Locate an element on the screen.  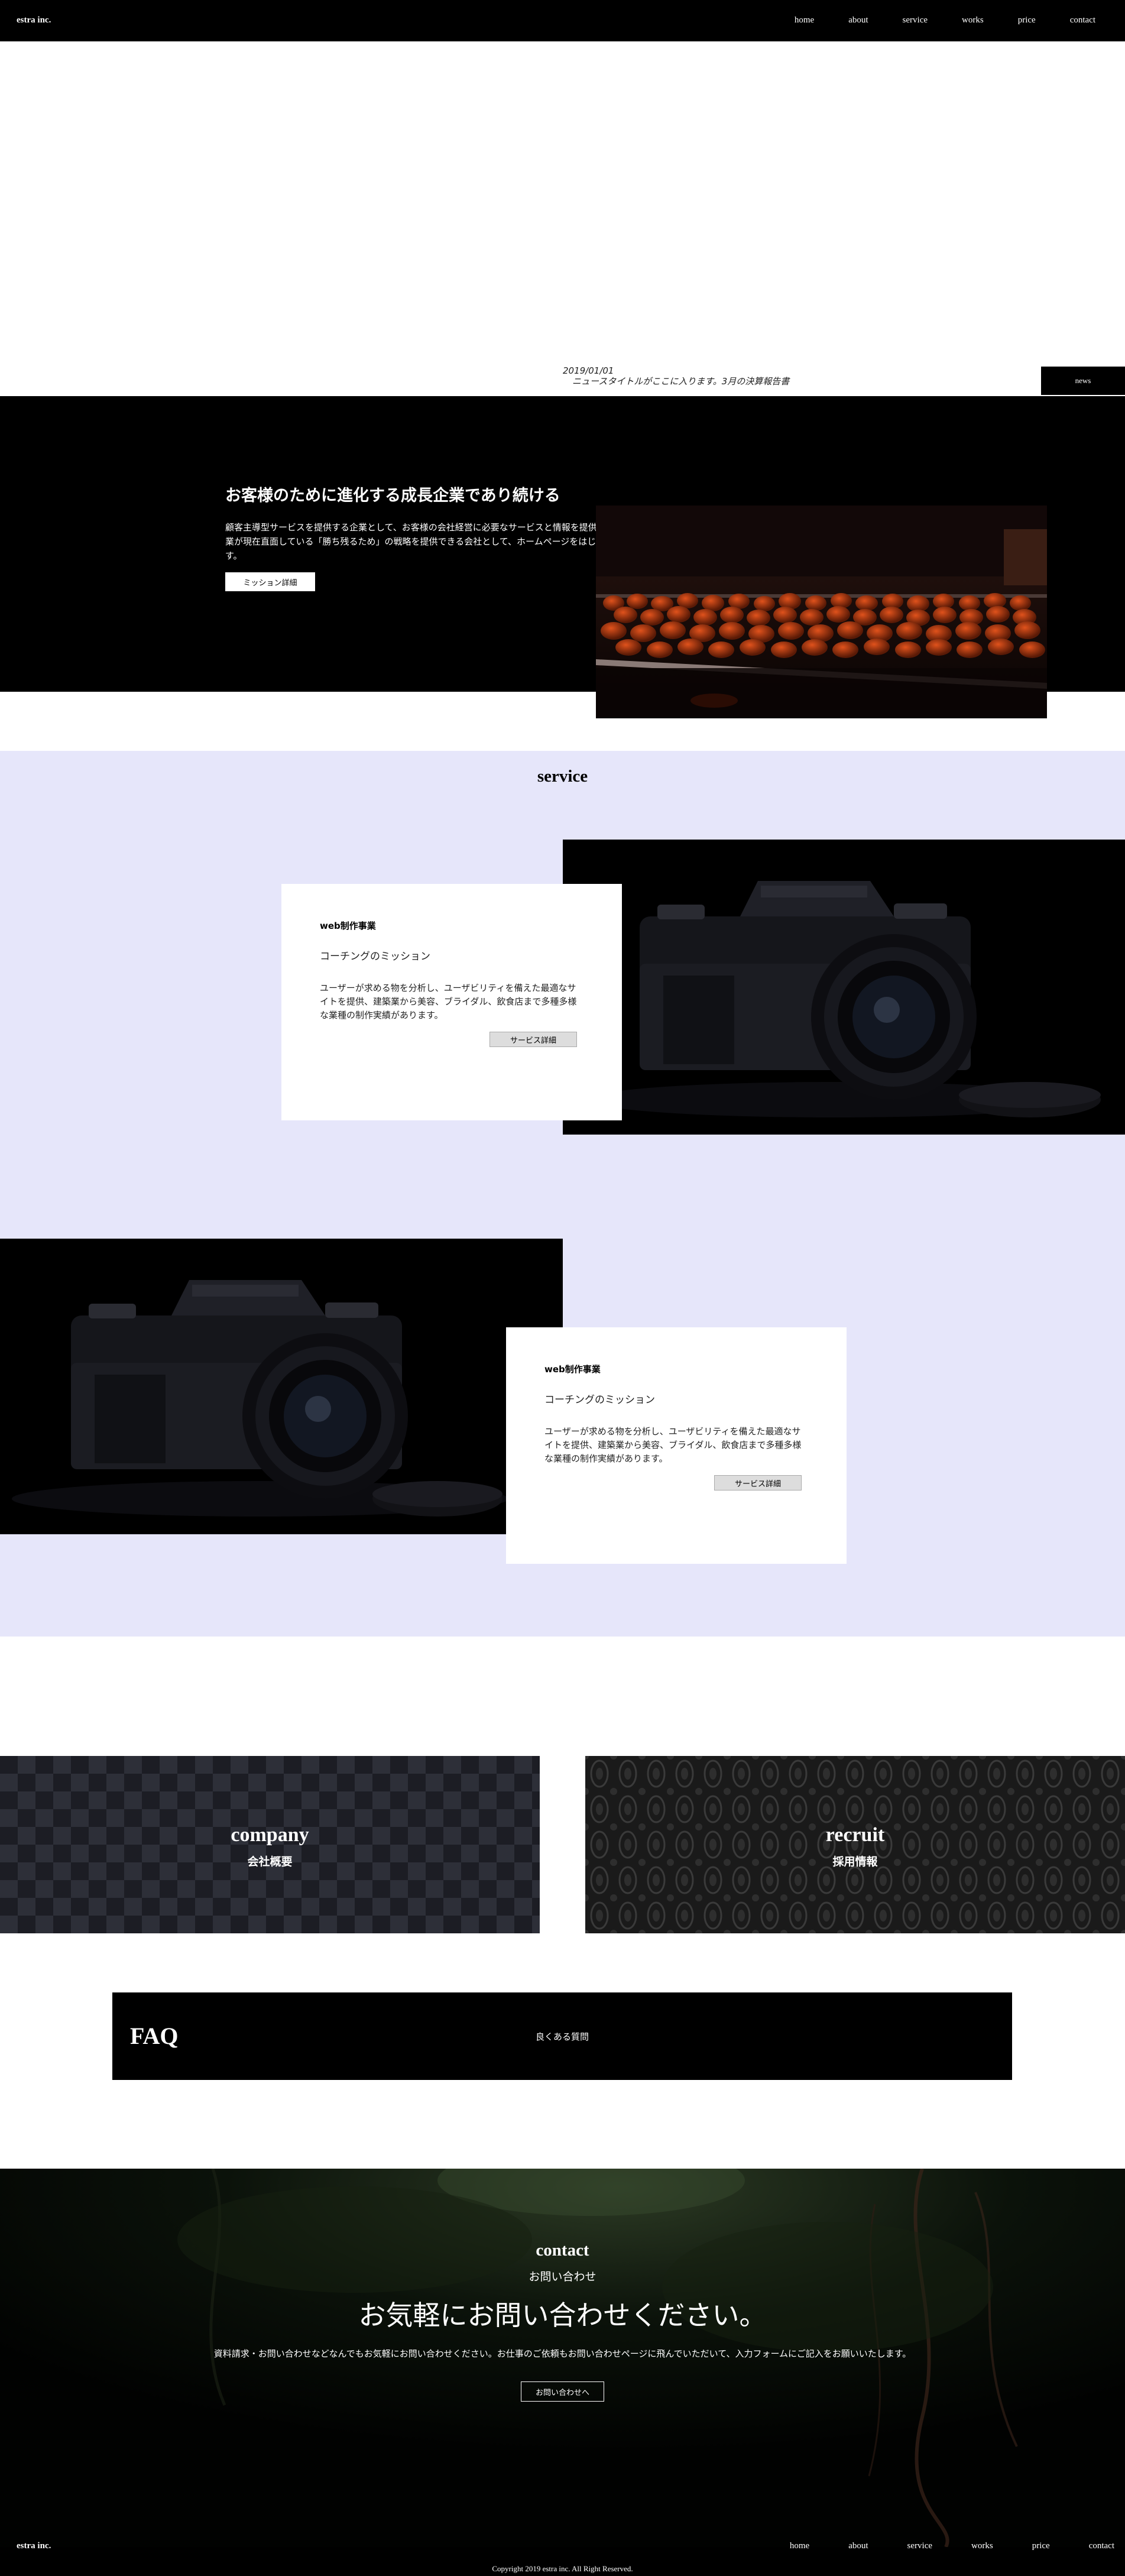
contact-button: お問い合わせへ is located at coordinates (562, 2391).